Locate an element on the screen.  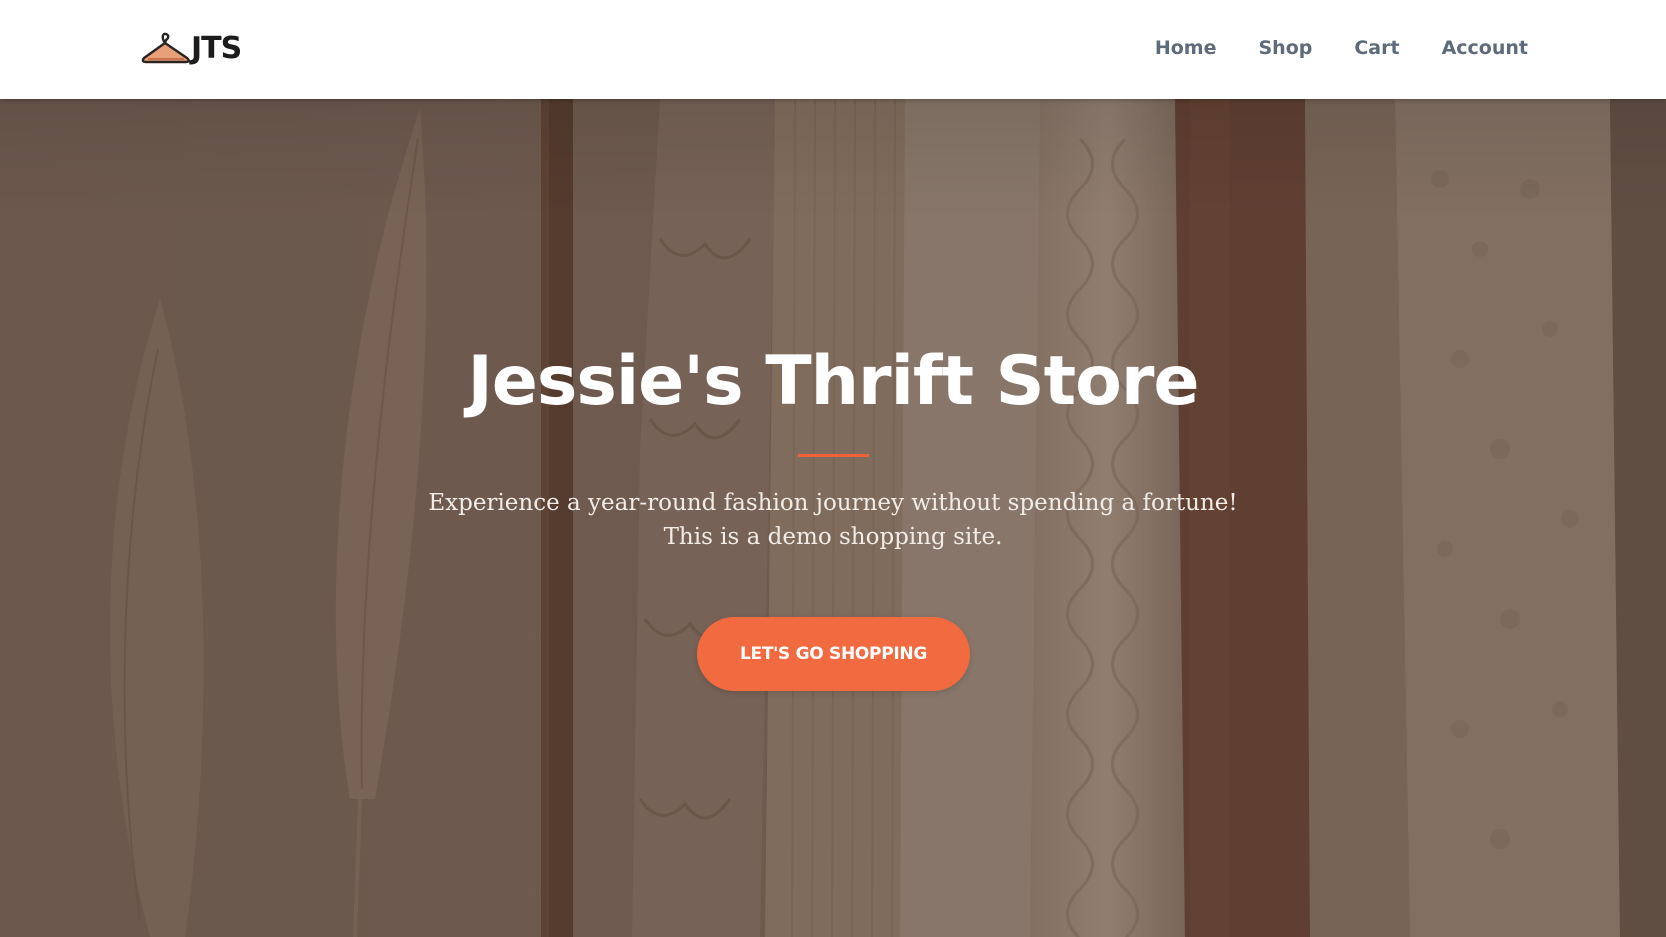
main-nav: Home Shop Cart Account is located at coordinates (1341, 48).